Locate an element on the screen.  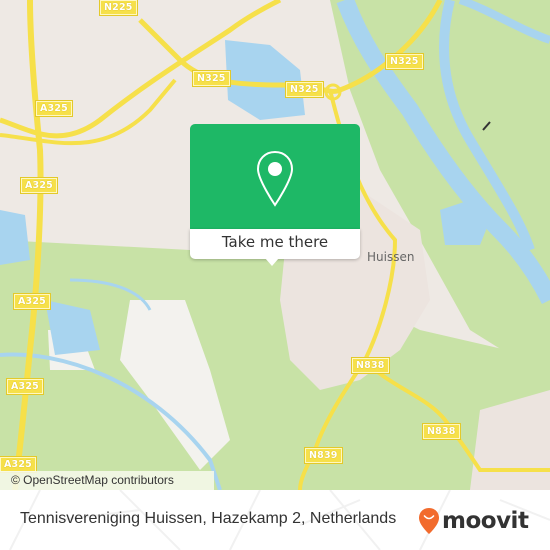
popup-pointer is located at coordinates (272, 262).